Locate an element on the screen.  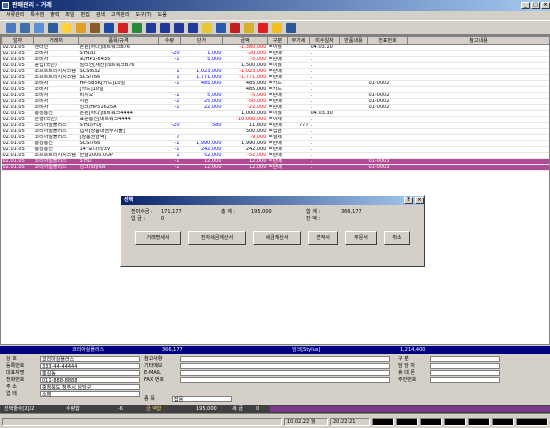
grand-total-value: 366,177 is located at coordinates (351, 212).